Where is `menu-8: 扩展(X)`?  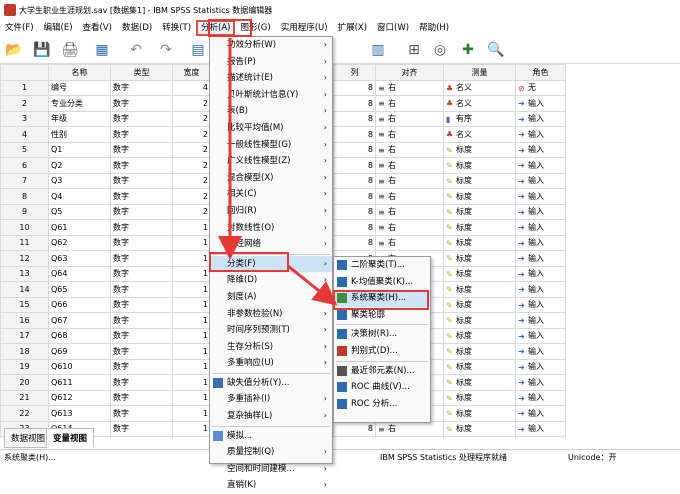
menu-8: 扩展(X) is located at coordinates (352, 28).